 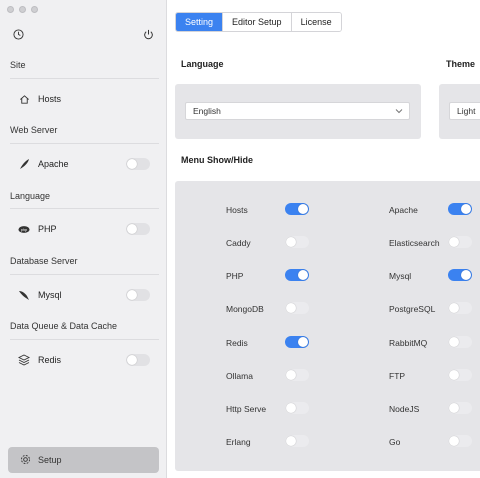 What do you see at coordinates (460, 342) in the screenshot?
I see `menu-toggle-rabbitmq` at bounding box center [460, 342].